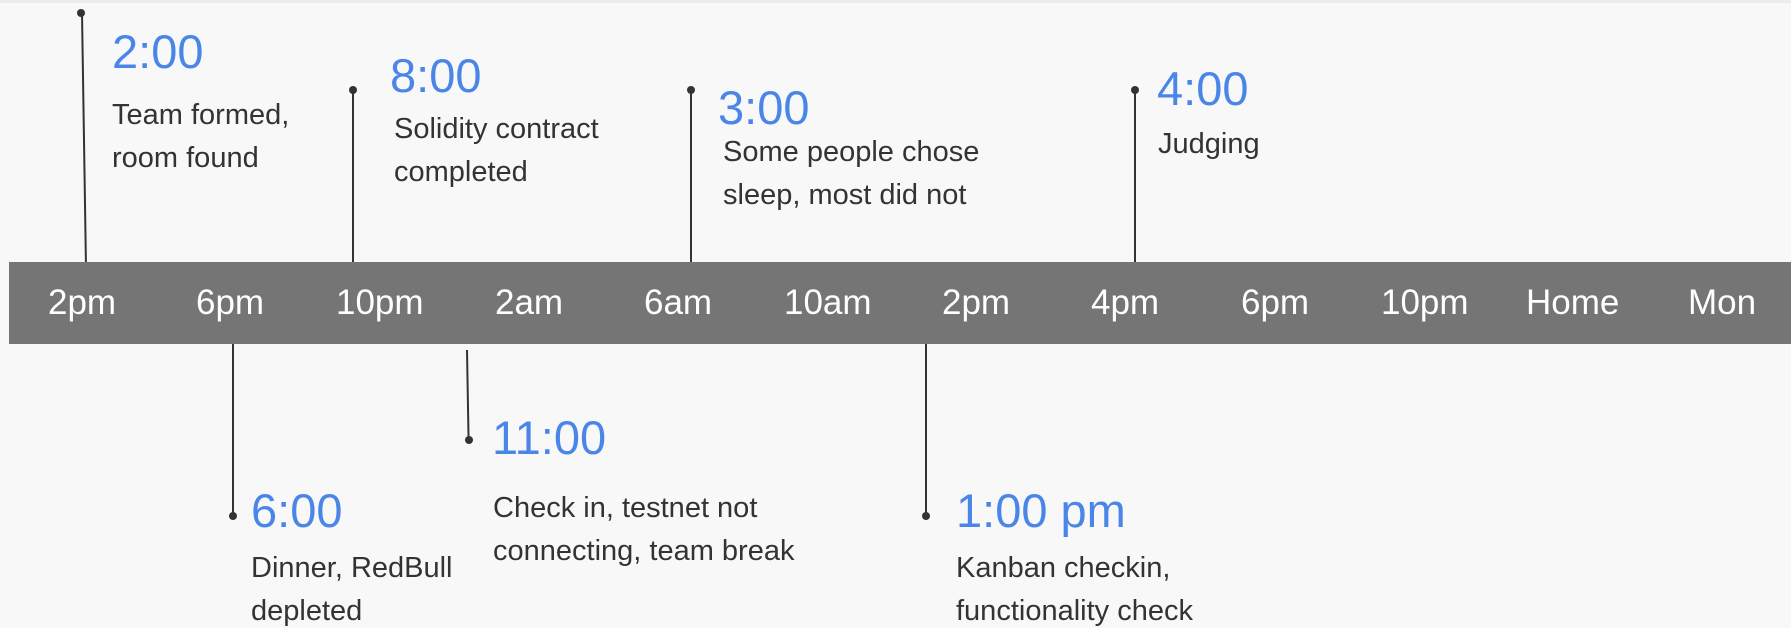 The image size is (1791, 628). What do you see at coordinates (1275, 302) in the screenshot?
I see `tick-label-6pm-2: 6pm` at bounding box center [1275, 302].